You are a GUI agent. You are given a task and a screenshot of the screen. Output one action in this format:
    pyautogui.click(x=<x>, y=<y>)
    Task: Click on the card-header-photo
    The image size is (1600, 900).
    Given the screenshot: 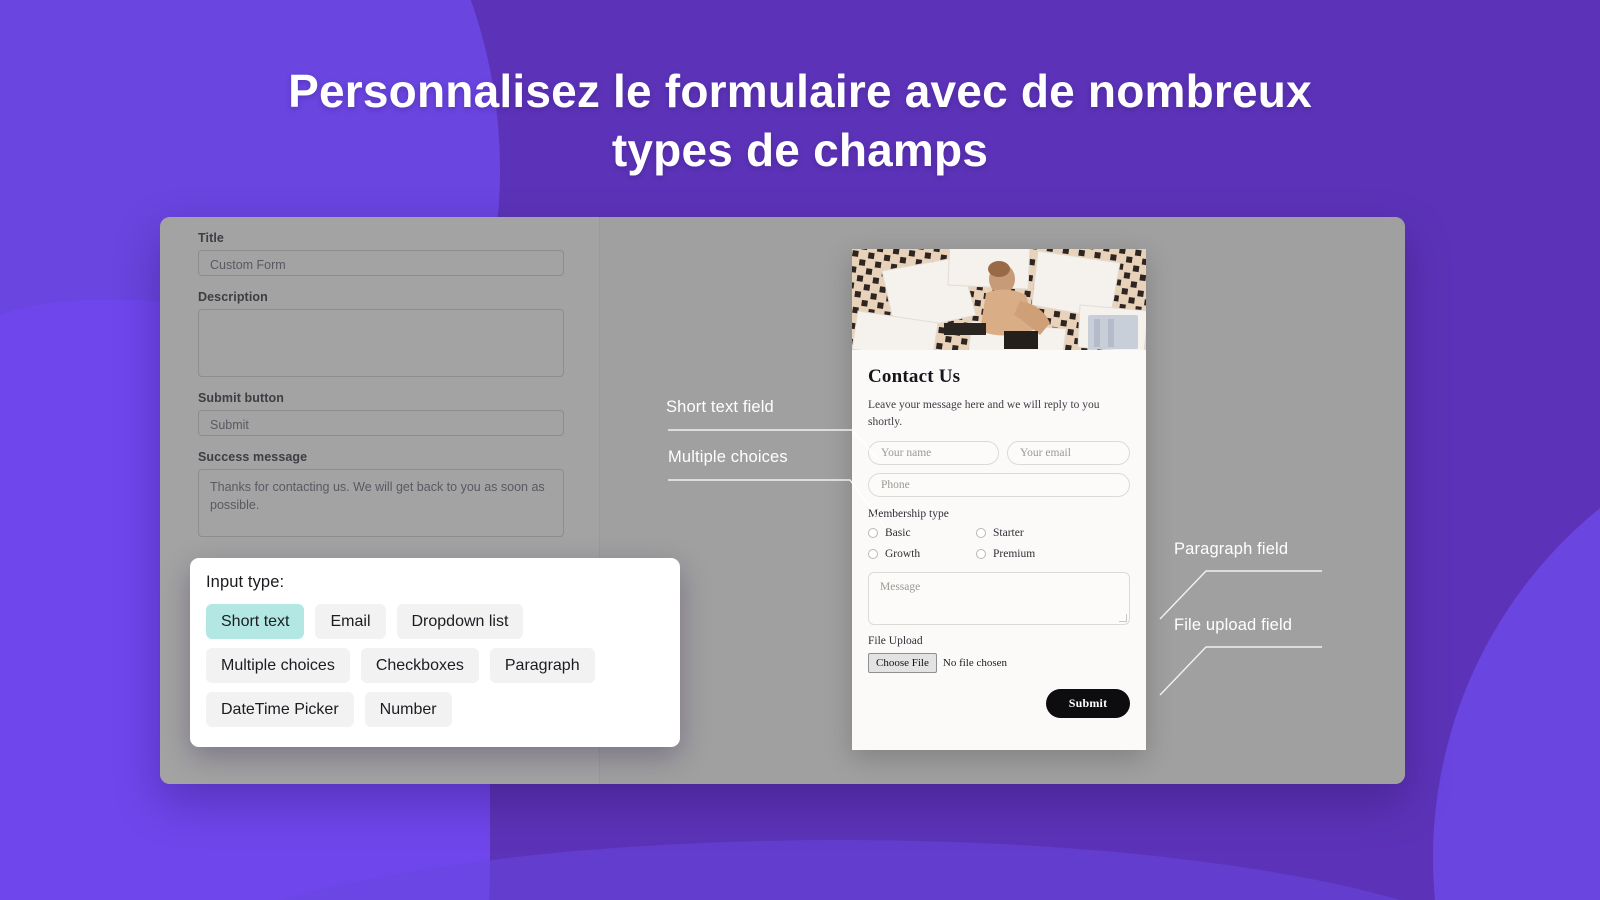 What is the action you would take?
    pyautogui.click(x=999, y=299)
    